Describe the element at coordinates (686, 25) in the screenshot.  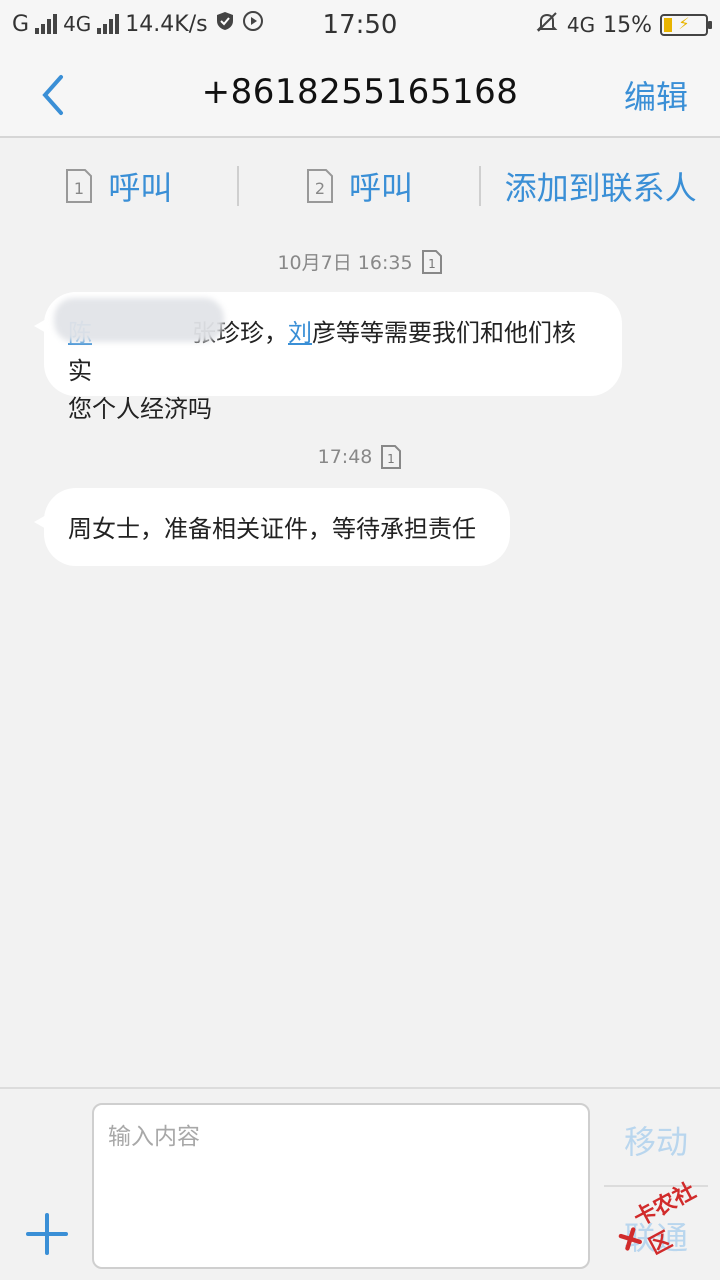
I see `battery-icon: ⚡` at that location.